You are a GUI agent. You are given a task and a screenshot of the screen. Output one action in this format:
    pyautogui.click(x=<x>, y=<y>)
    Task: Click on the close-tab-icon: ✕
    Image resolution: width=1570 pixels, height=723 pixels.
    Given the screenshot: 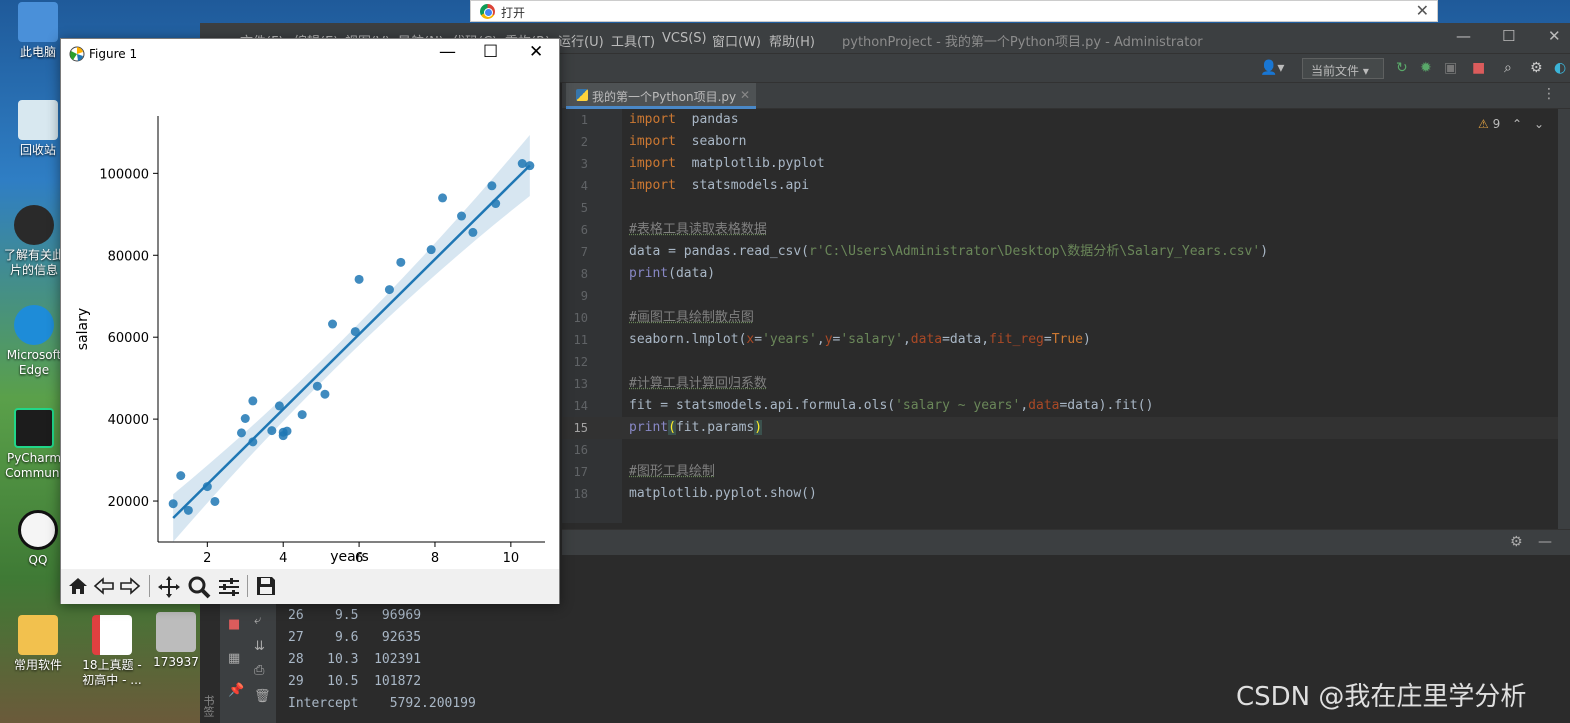 What is the action you would take?
    pyautogui.click(x=745, y=95)
    